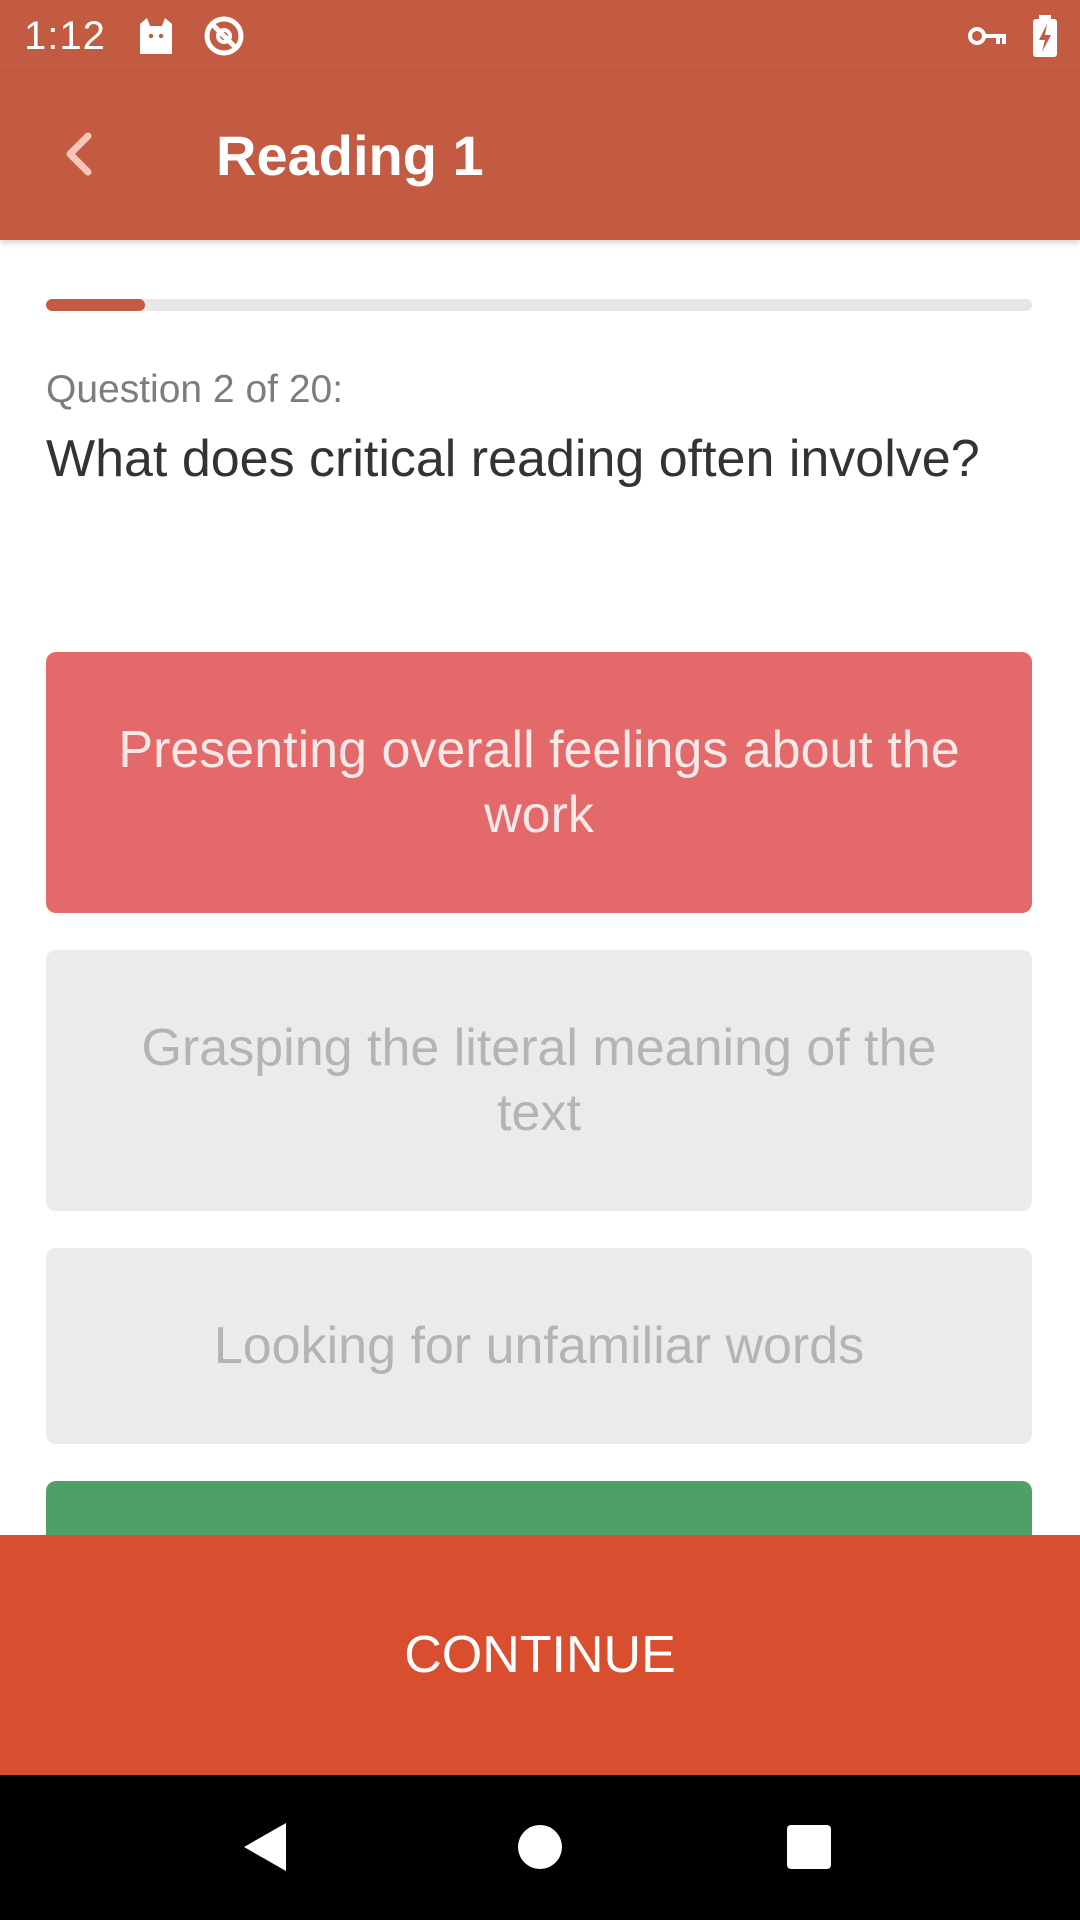  I want to click on answer-label: Looking for unfamiliar words, so click(539, 1345).